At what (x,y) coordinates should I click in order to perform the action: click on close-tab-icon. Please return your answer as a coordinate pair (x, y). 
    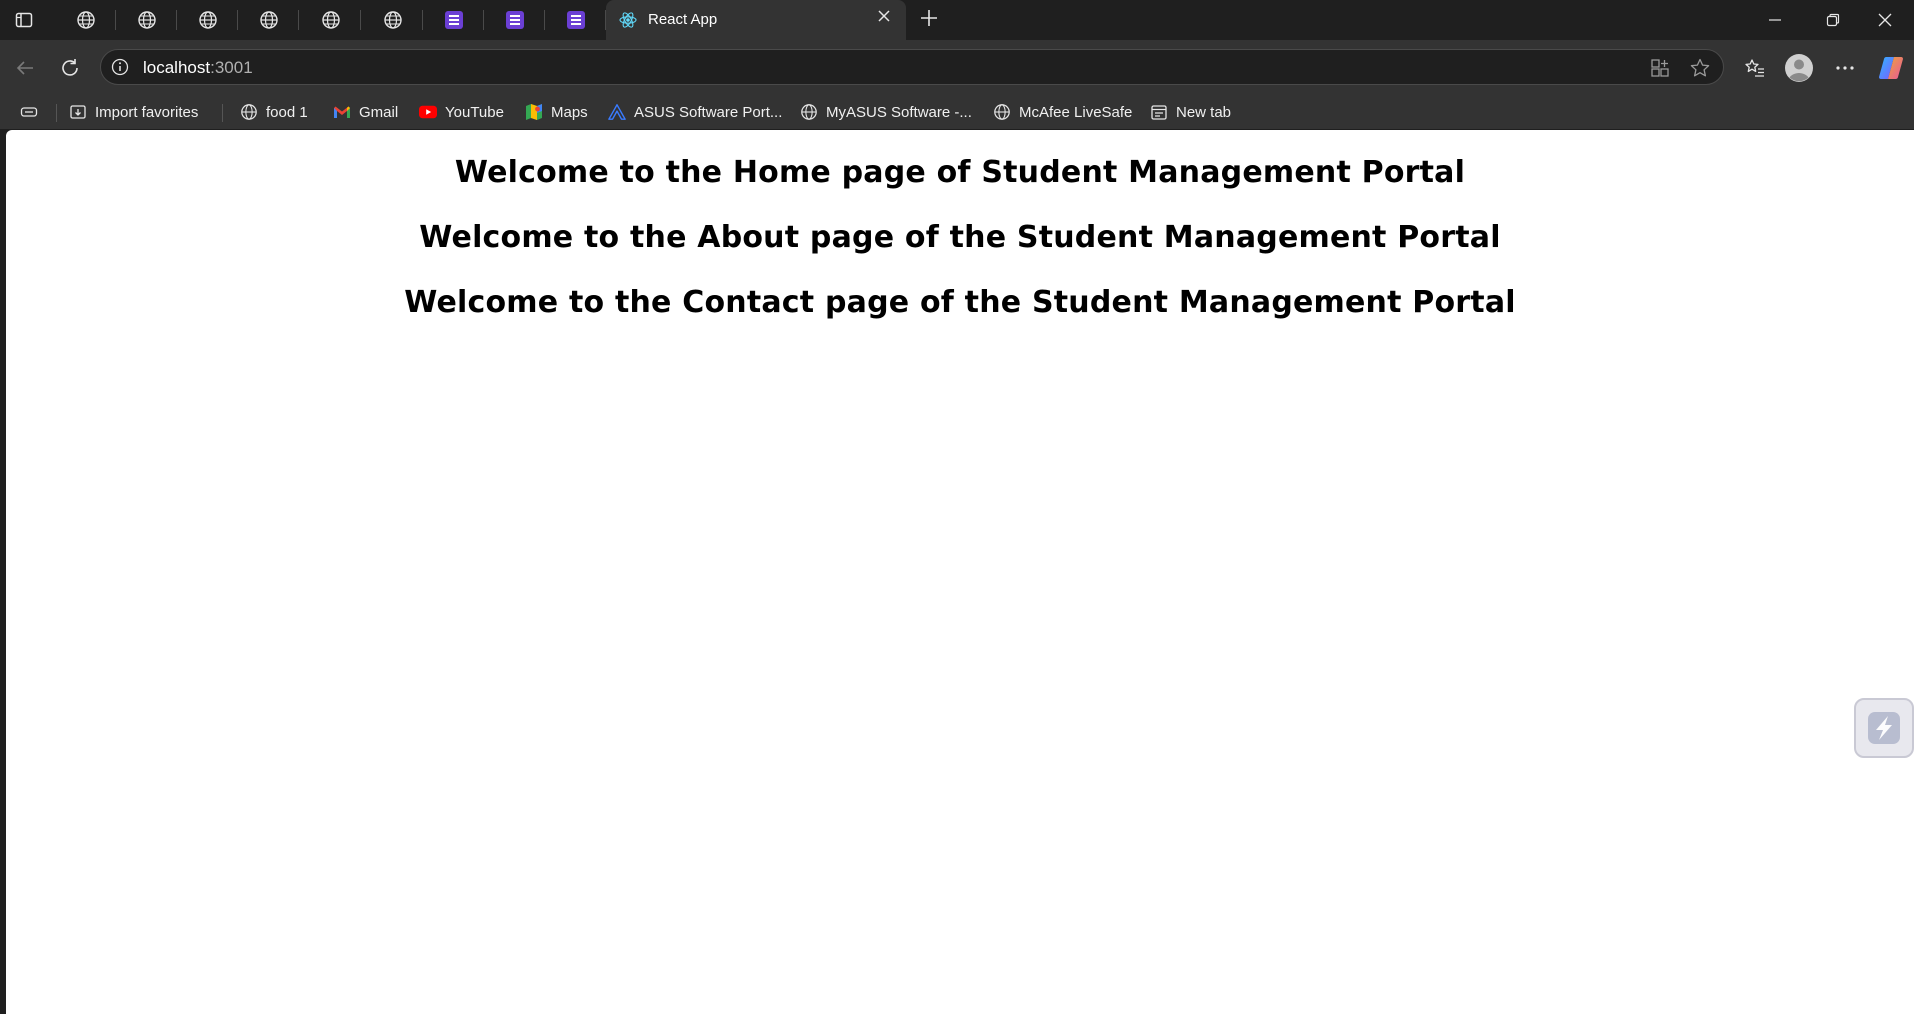
    Looking at the image, I should click on (884, 19).